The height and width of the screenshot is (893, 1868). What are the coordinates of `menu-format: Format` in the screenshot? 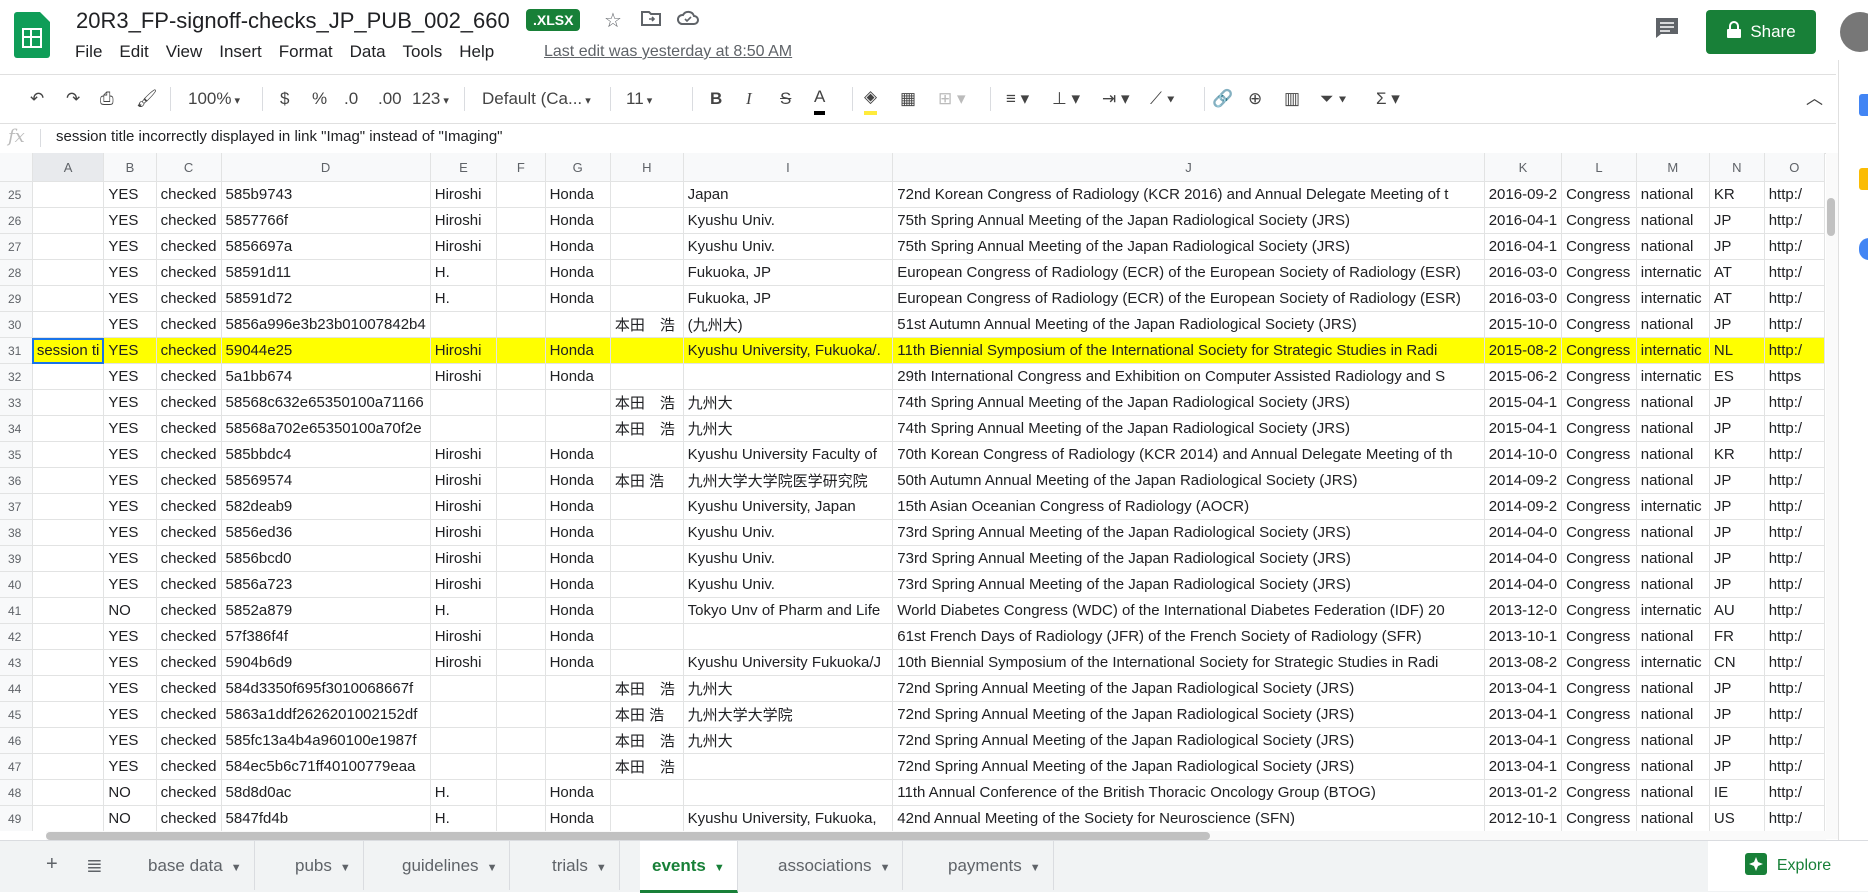 It's located at (310, 52).